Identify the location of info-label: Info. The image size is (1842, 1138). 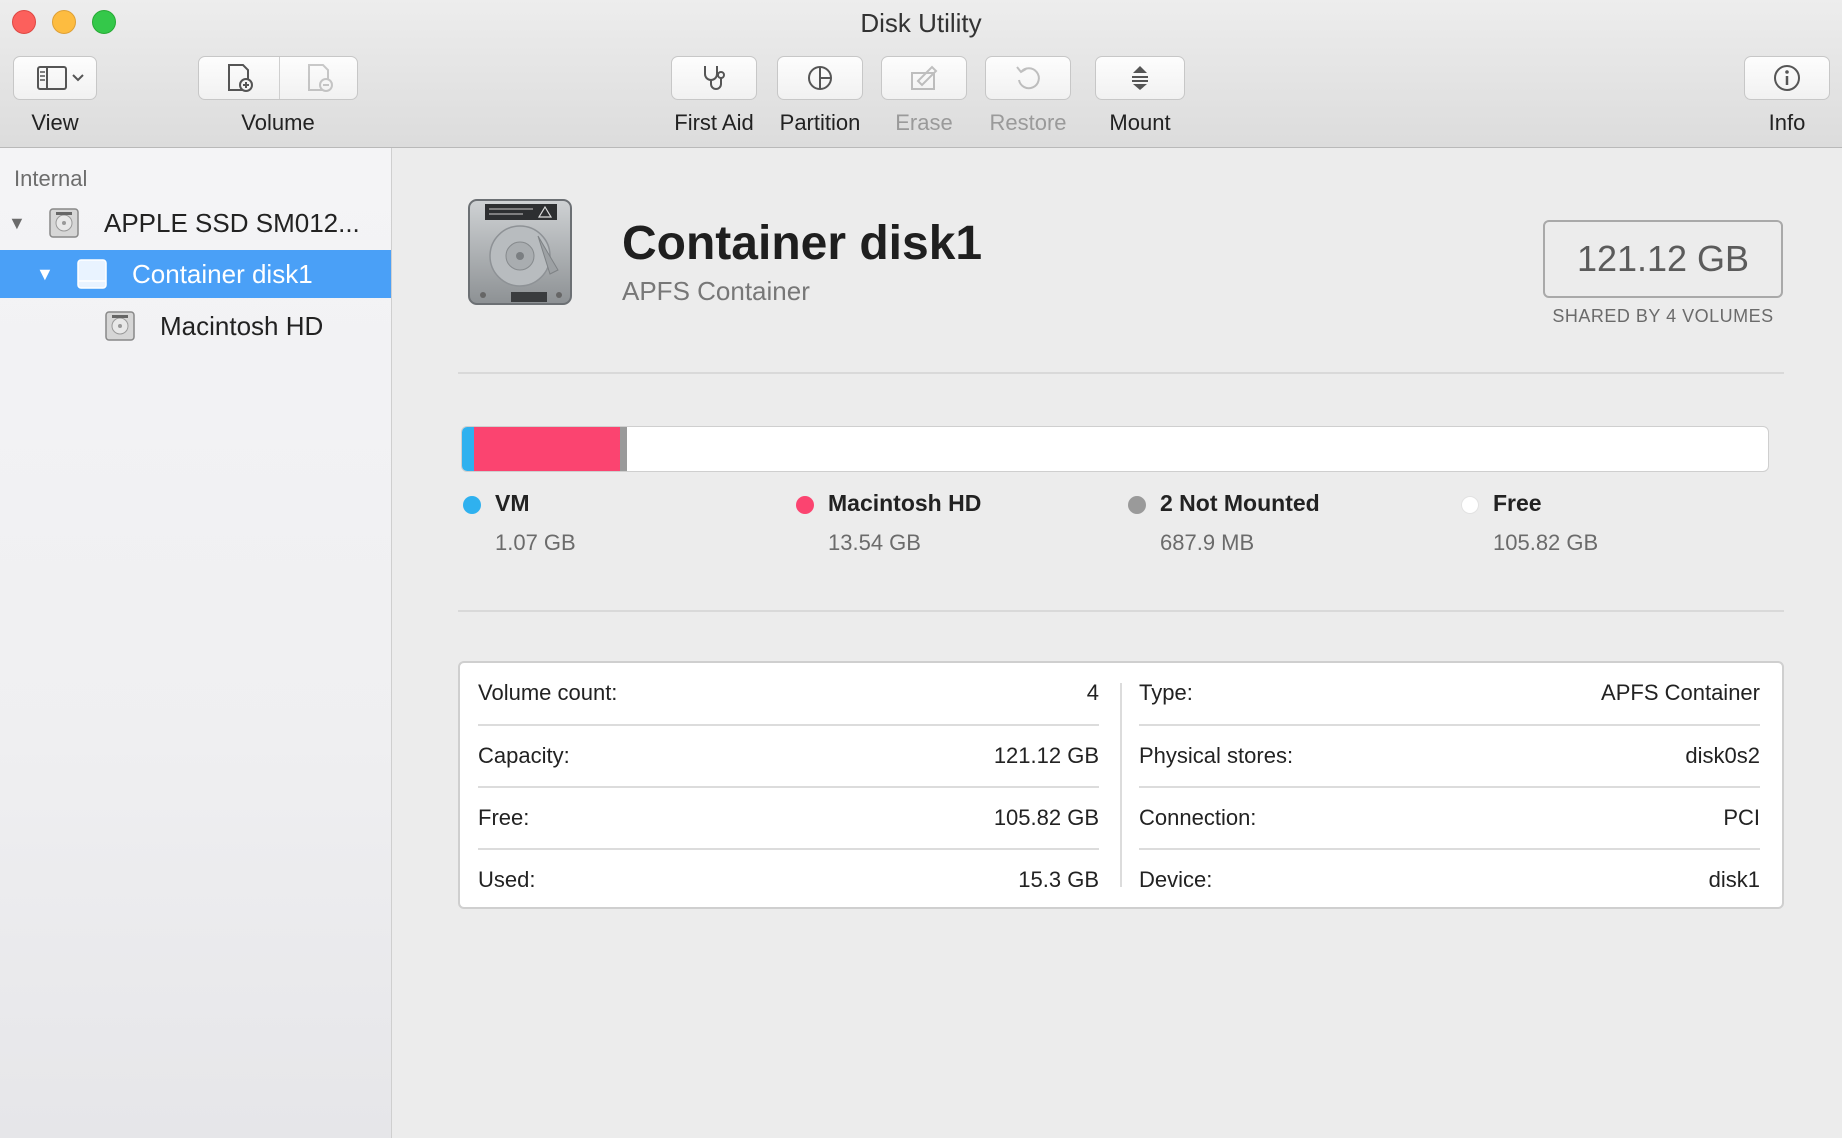
(1787, 122).